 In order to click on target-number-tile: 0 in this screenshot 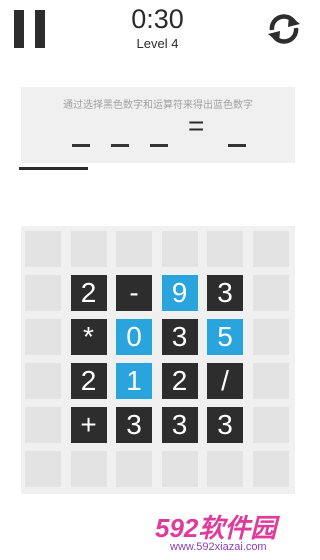, I will do `click(134, 337)`.